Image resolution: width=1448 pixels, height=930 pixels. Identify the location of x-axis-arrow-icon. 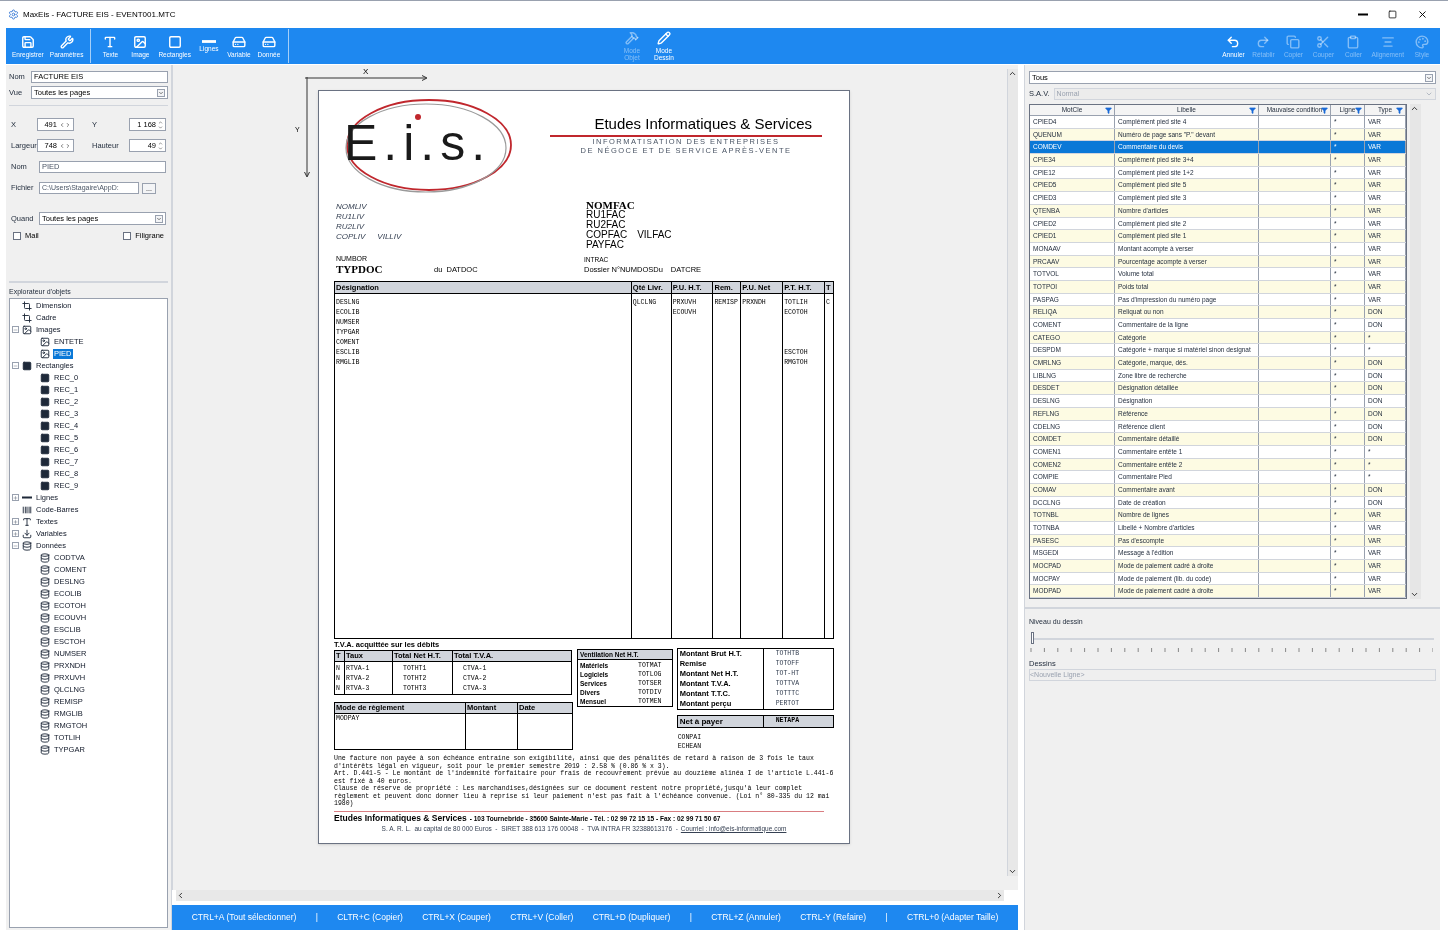
(367, 78).